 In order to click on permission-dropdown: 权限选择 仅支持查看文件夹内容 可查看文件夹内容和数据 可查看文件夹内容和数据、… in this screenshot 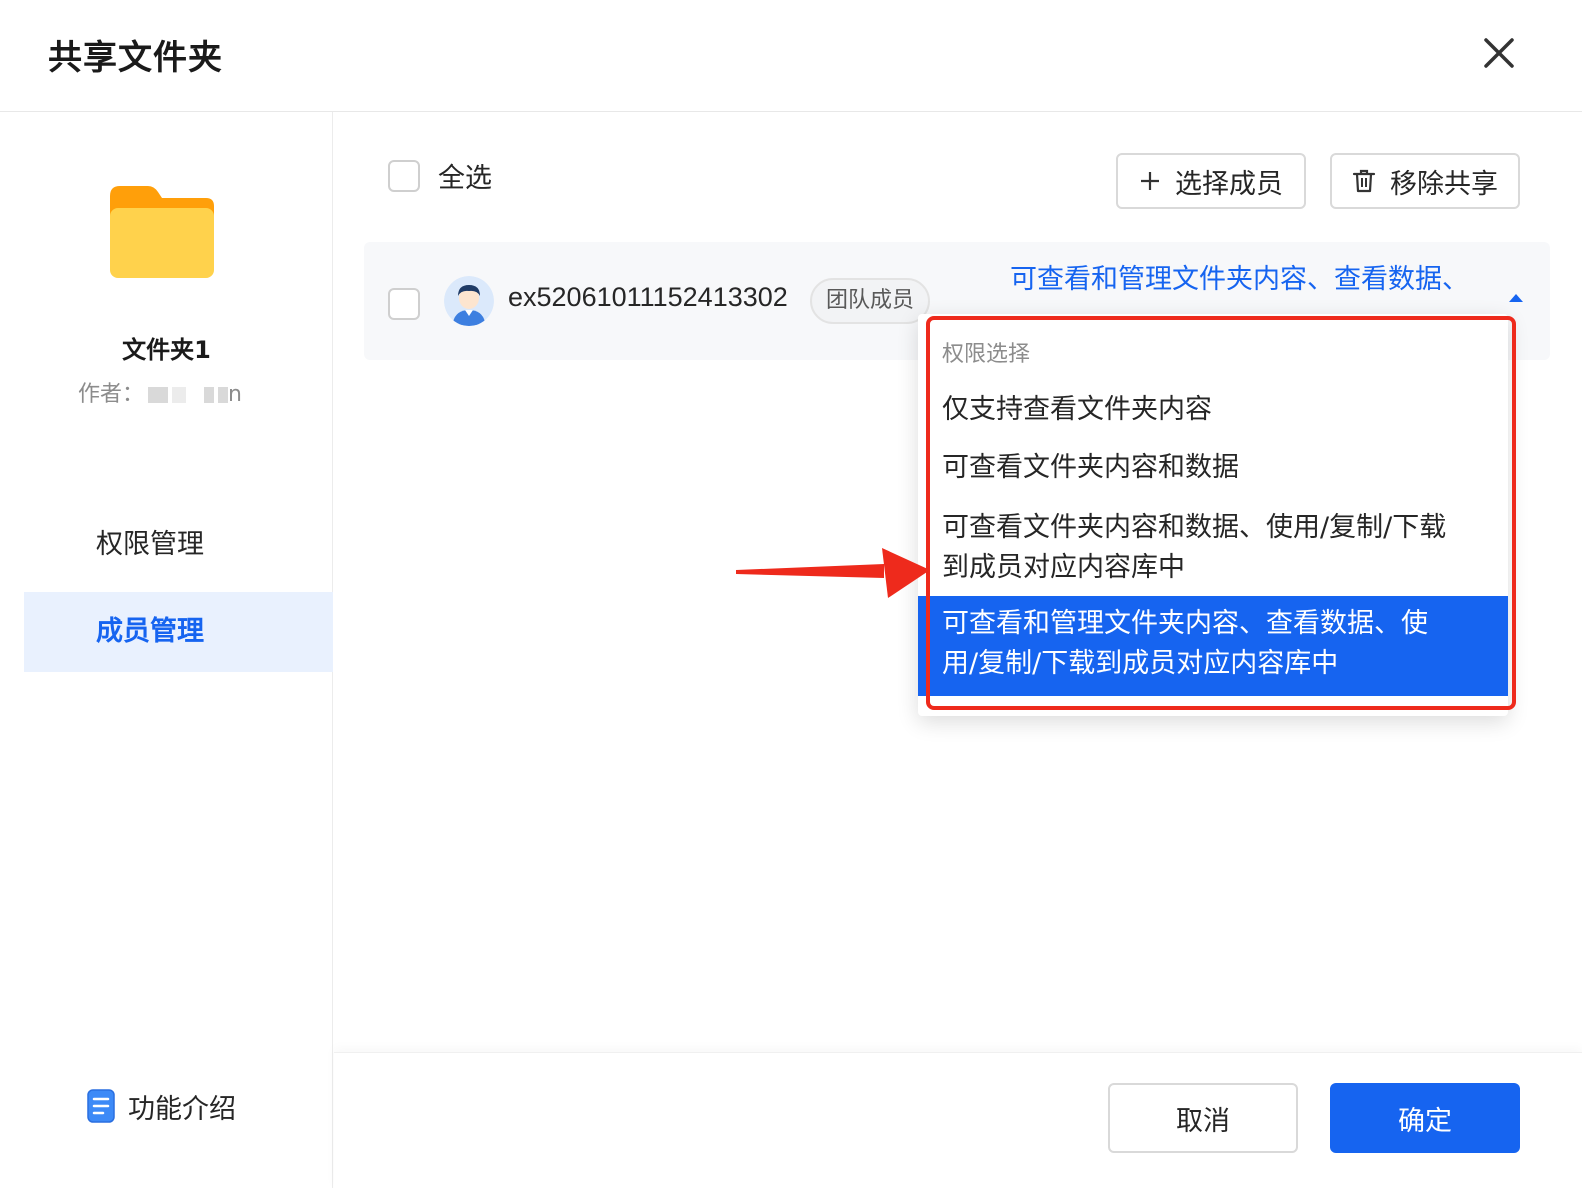, I will do `click(1213, 515)`.